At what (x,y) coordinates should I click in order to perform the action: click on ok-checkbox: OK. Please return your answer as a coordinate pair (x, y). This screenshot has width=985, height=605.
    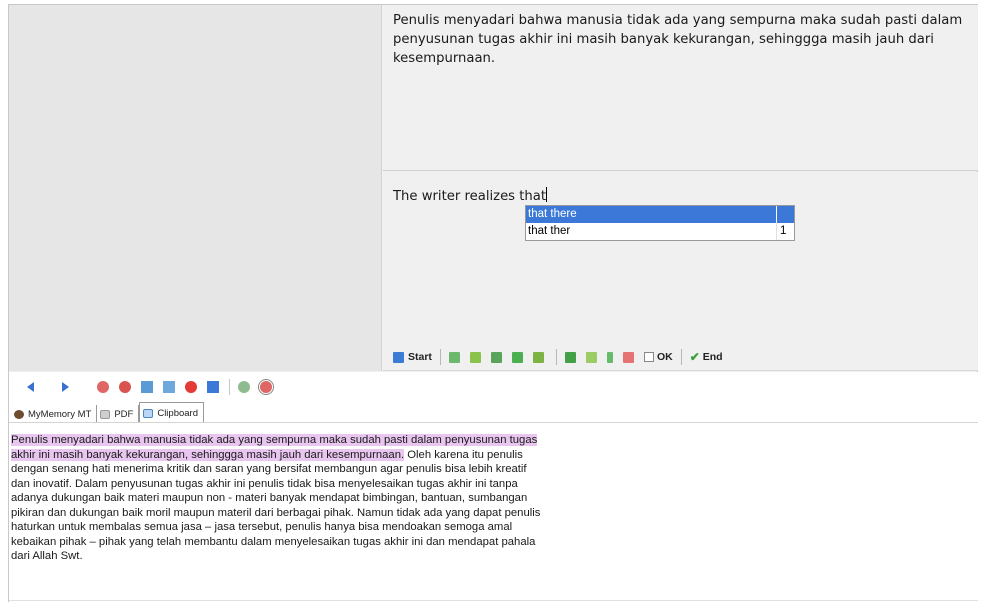
    Looking at the image, I should click on (658, 357).